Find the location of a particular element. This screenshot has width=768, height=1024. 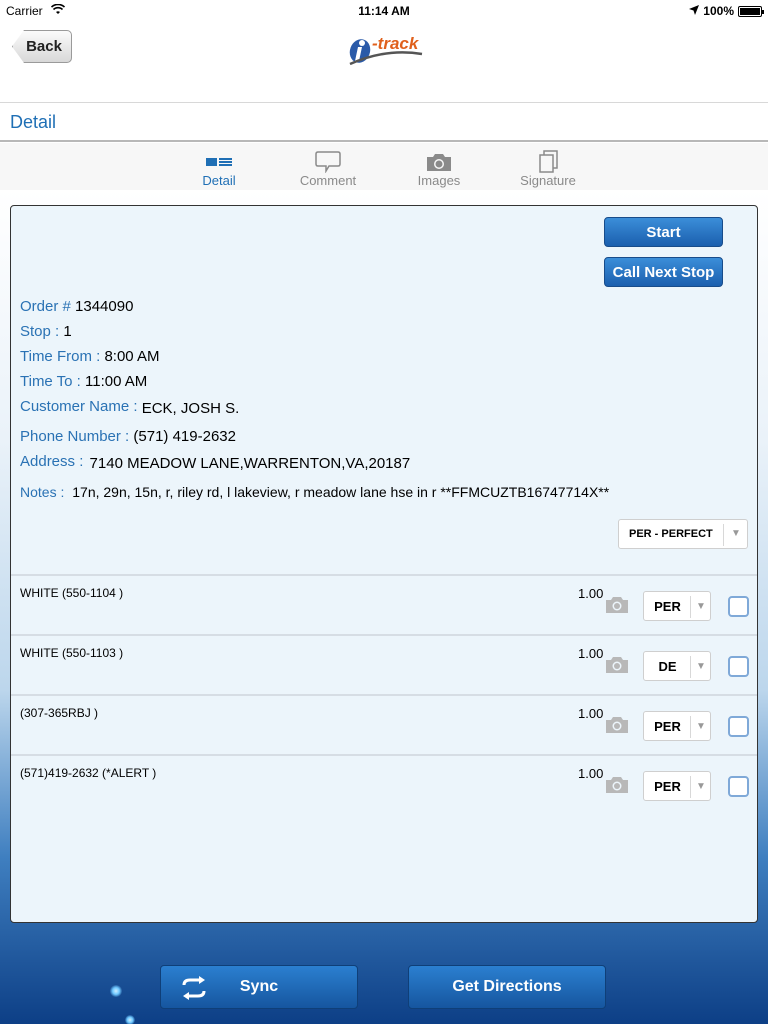

time-from-label: Time From : is located at coordinates (60, 356).